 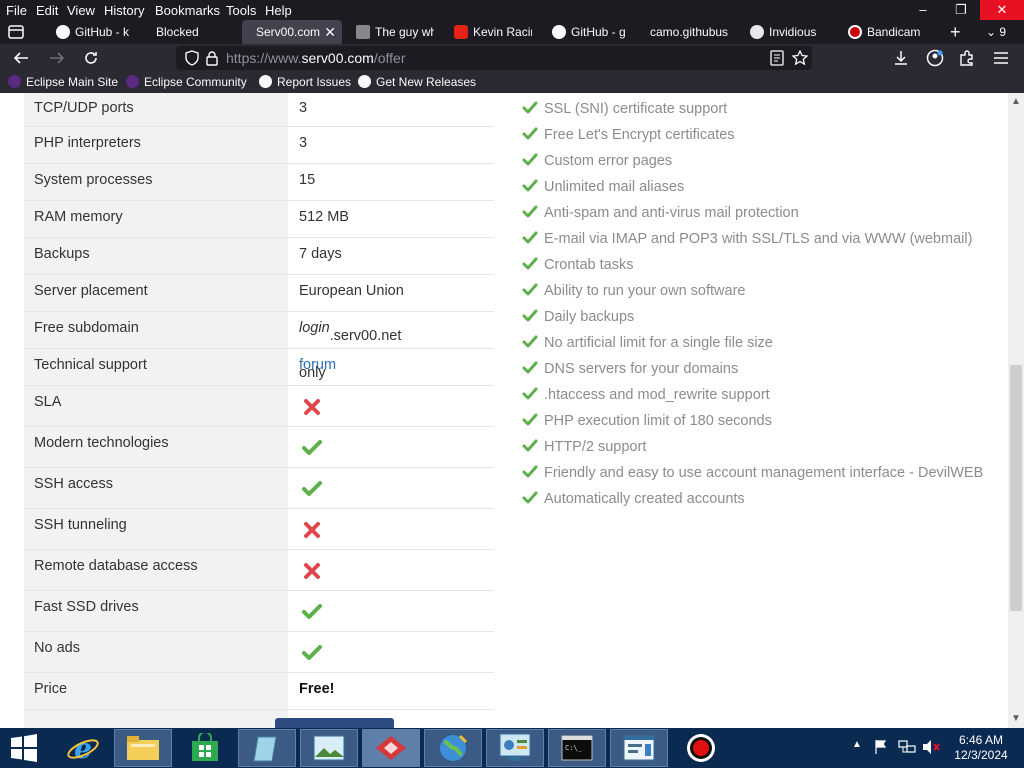 I want to click on menu-view: View, so click(x=81, y=10).